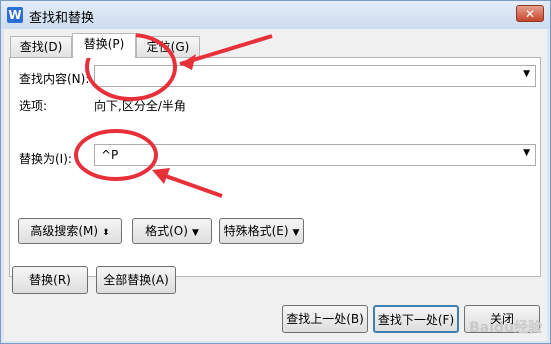 The image size is (551, 344). Describe the element at coordinates (256, 231) in the screenshot. I see `special-format-label: 特殊格式(E)` at that location.